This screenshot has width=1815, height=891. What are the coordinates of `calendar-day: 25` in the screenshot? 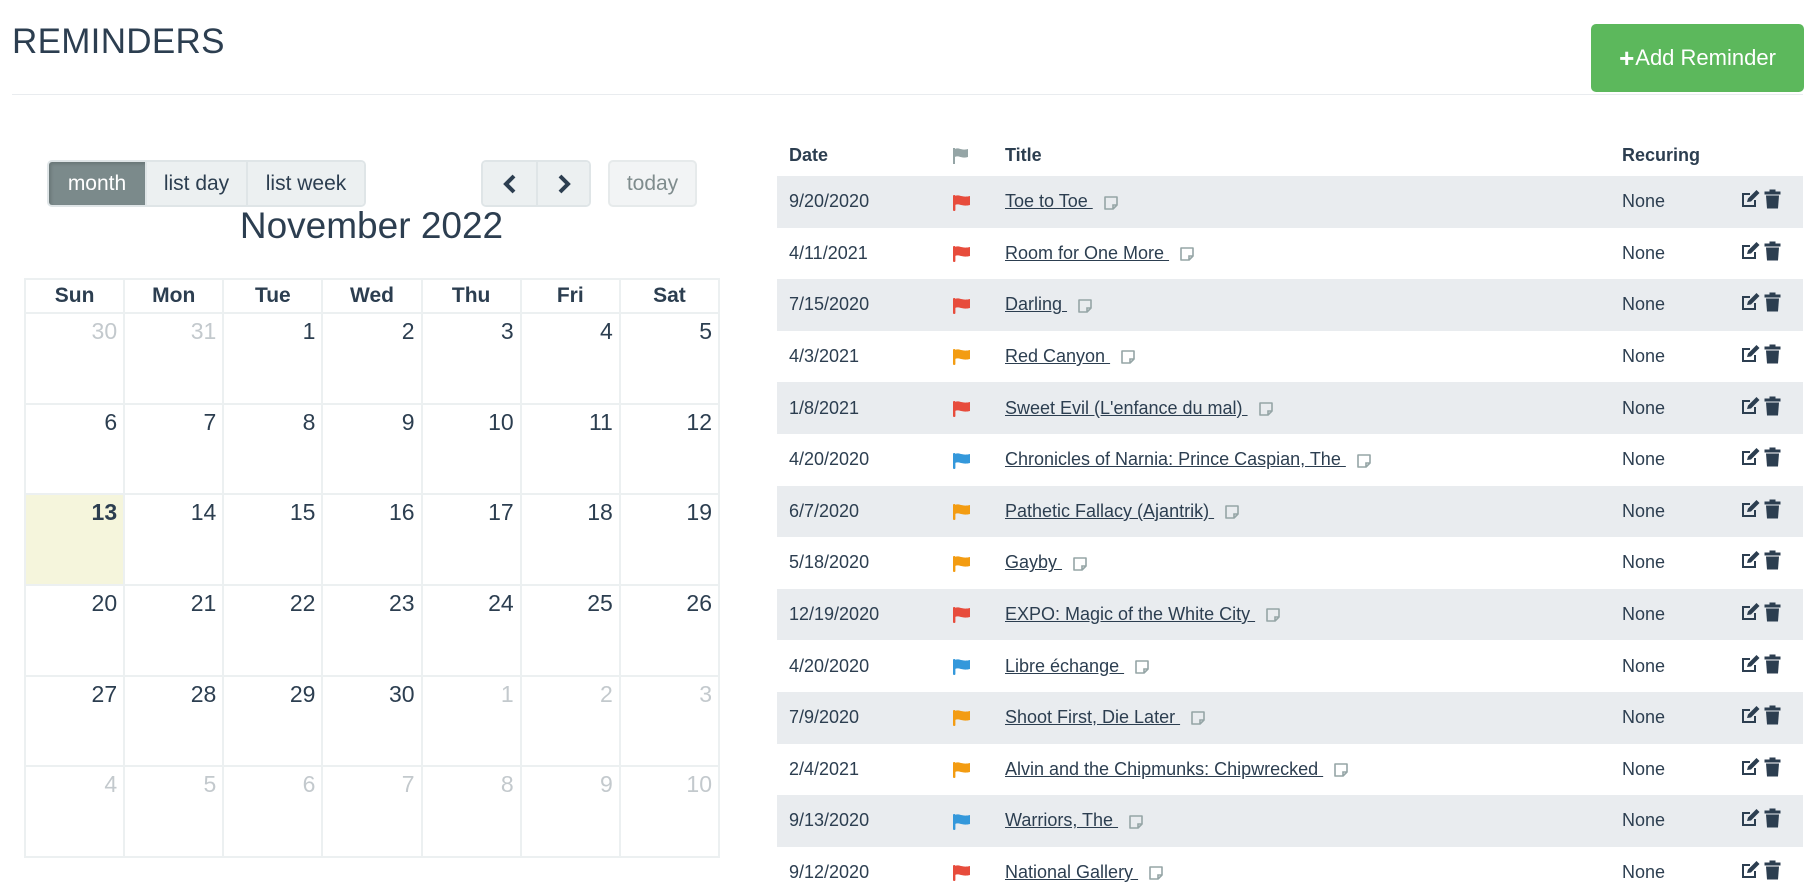 It's located at (570, 630).